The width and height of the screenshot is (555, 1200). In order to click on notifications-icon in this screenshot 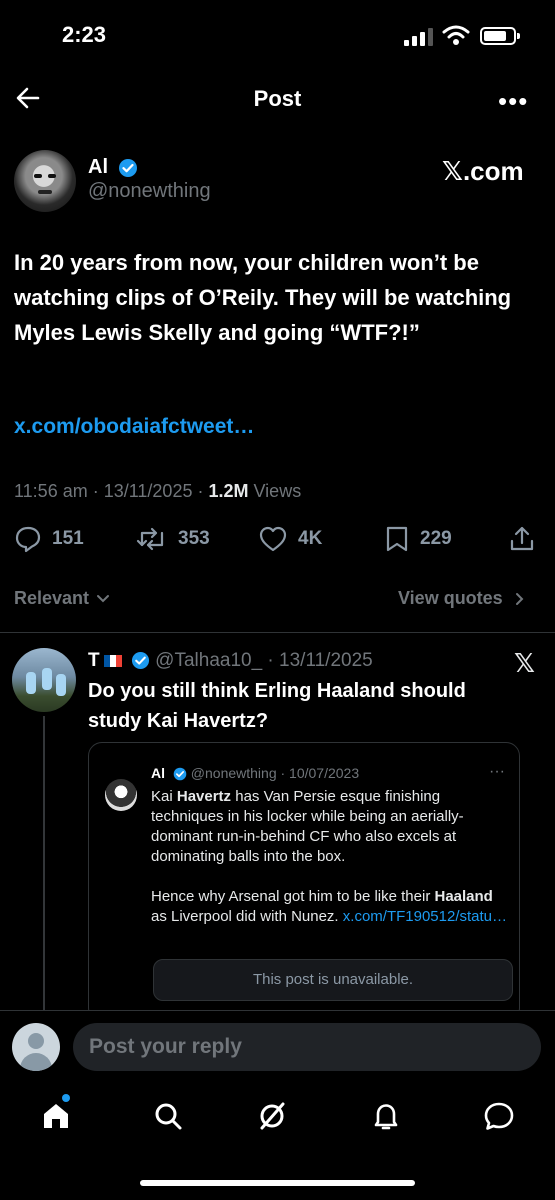, I will do `click(386, 1116)`.